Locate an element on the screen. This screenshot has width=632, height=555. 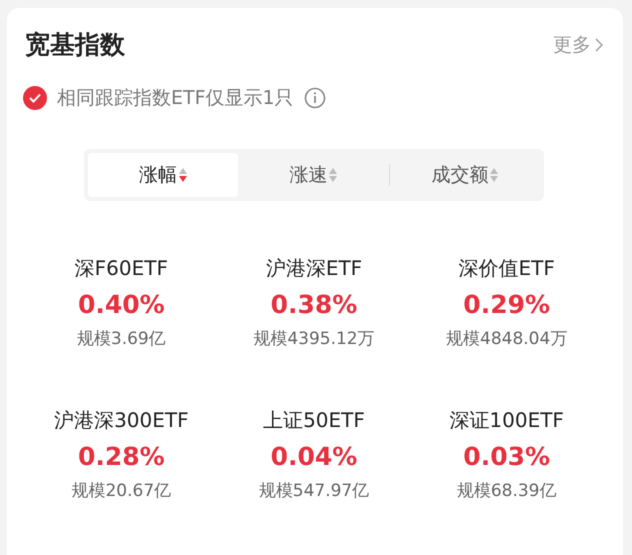
change-percent: 0.28% is located at coordinates (121, 456).